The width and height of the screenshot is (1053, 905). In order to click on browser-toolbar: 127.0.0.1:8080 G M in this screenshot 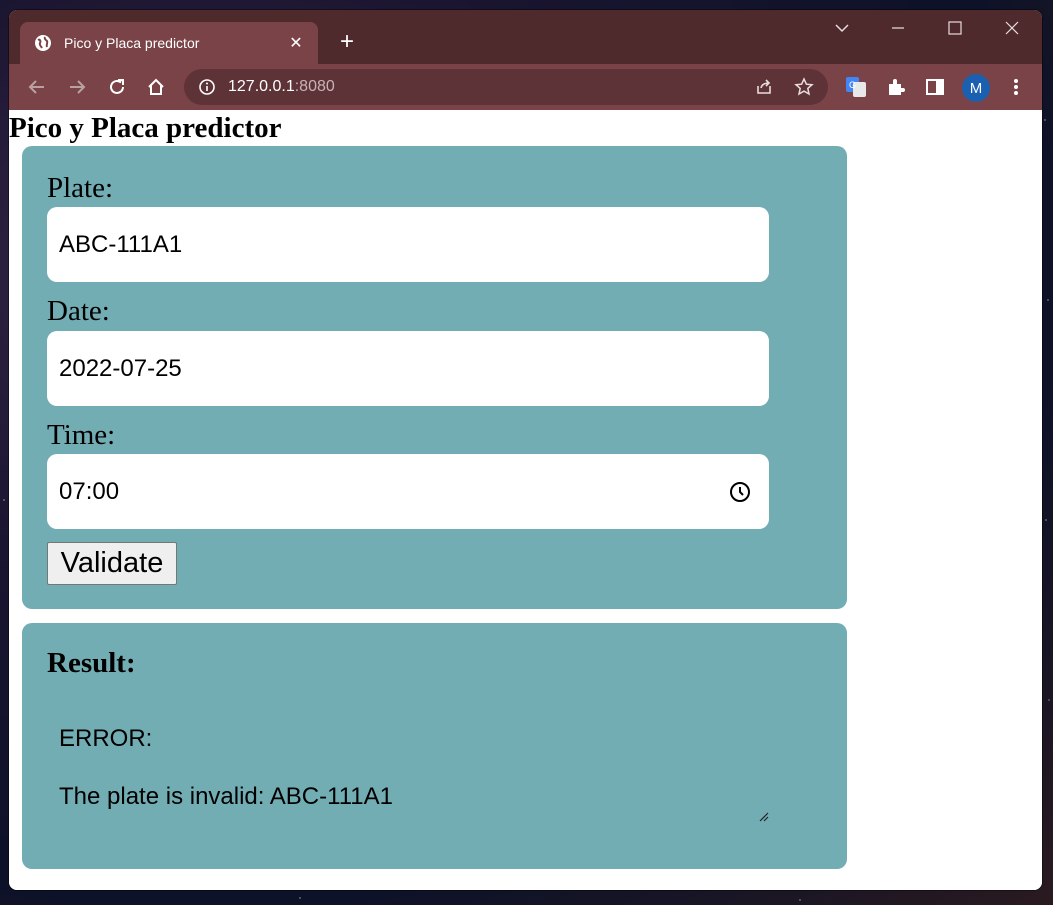, I will do `click(525, 87)`.